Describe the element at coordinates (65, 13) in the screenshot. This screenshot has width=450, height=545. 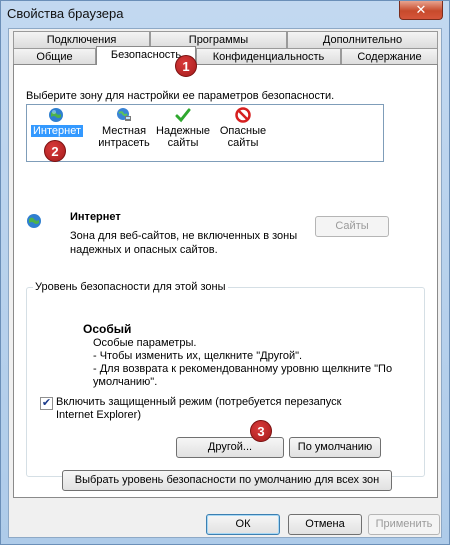
I see `window-title: Свойства браузера` at that location.